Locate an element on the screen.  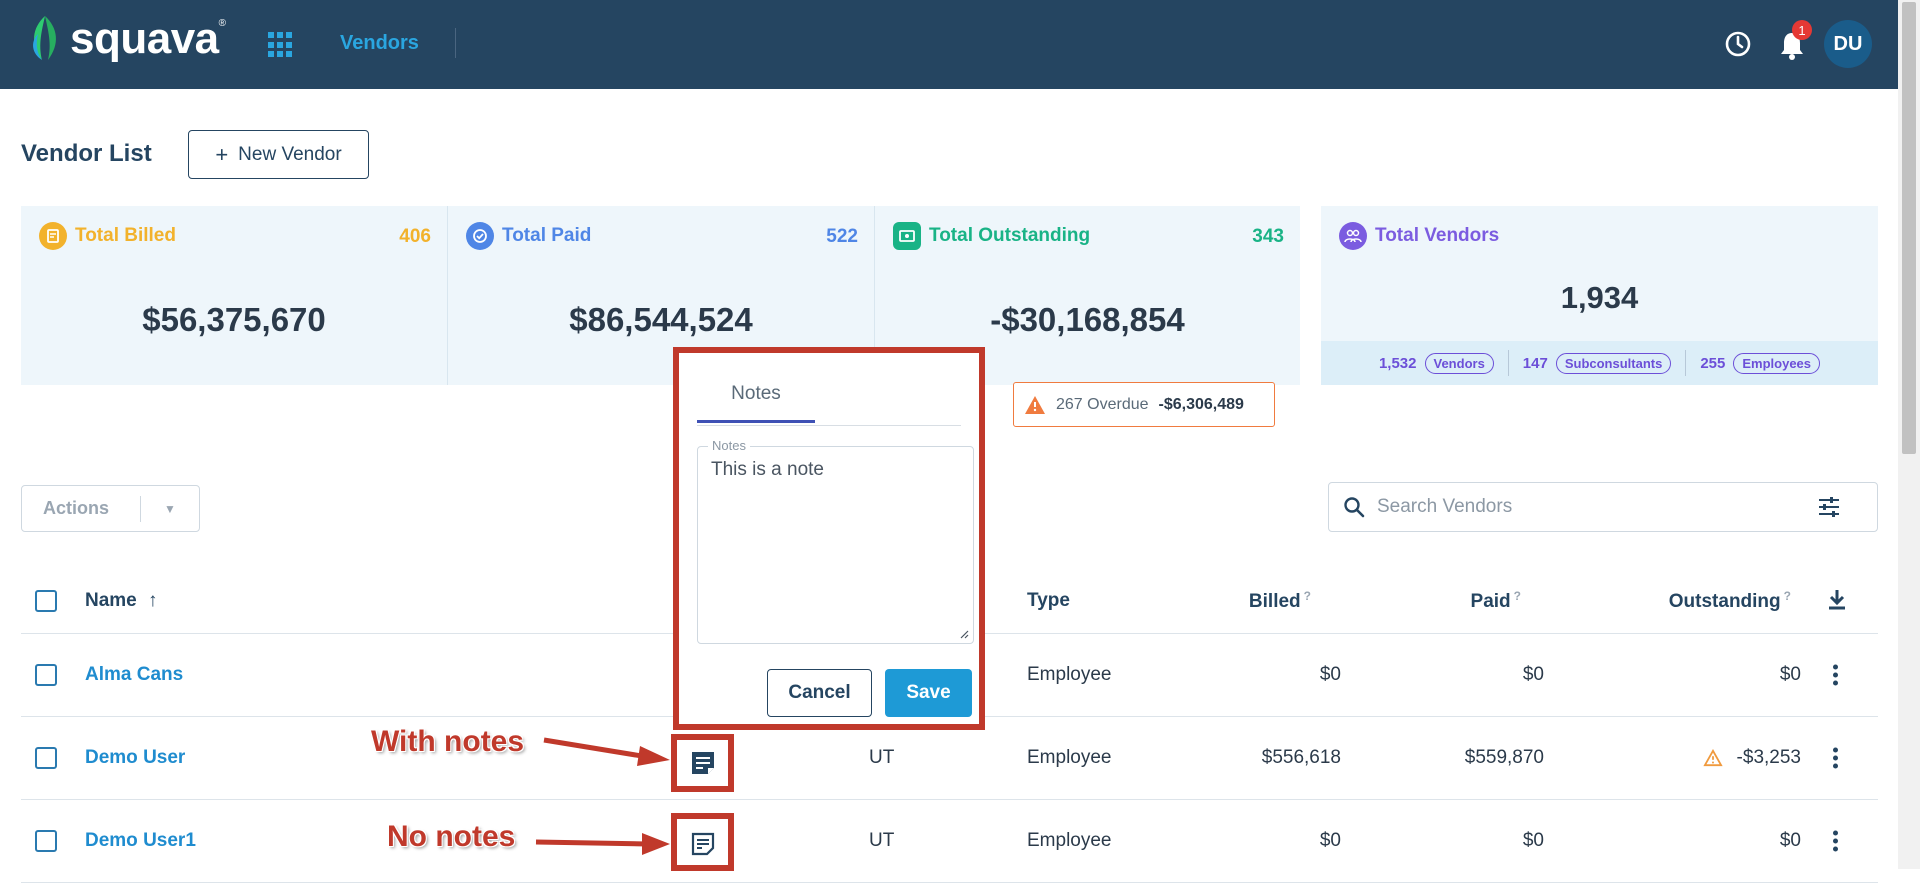
total-vendors-label: Total Vendors is located at coordinates (1437, 235).